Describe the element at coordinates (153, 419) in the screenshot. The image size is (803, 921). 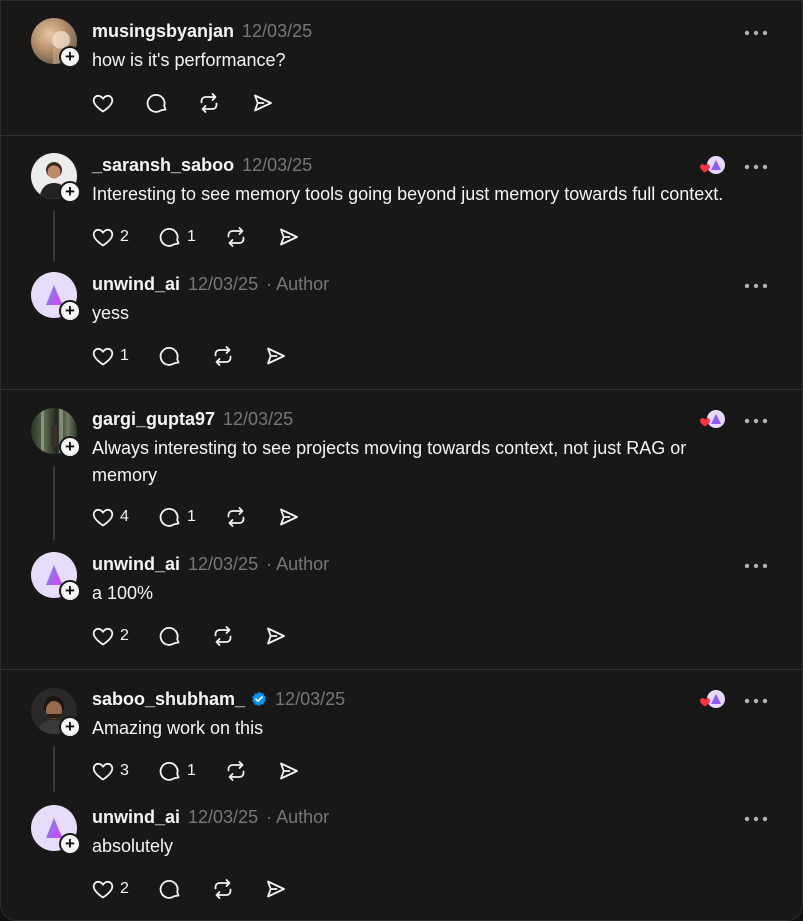
I see `username: gargi_gupta97` at that location.